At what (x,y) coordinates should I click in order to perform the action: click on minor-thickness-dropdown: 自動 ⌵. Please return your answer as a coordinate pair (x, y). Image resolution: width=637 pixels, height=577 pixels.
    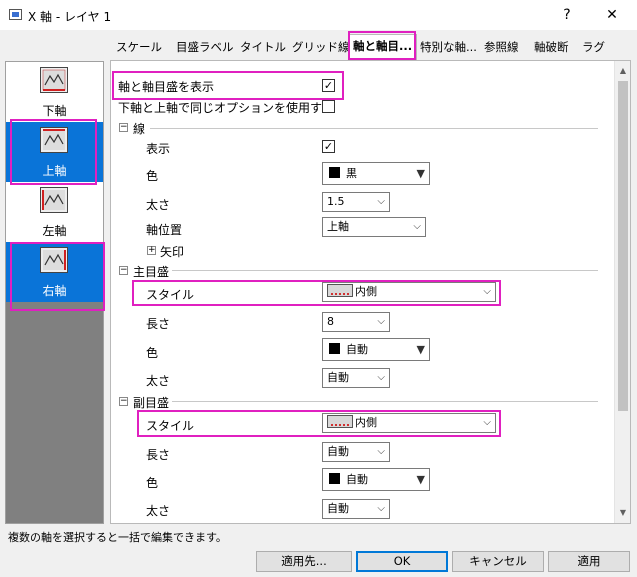
    Looking at the image, I should click on (356, 509).